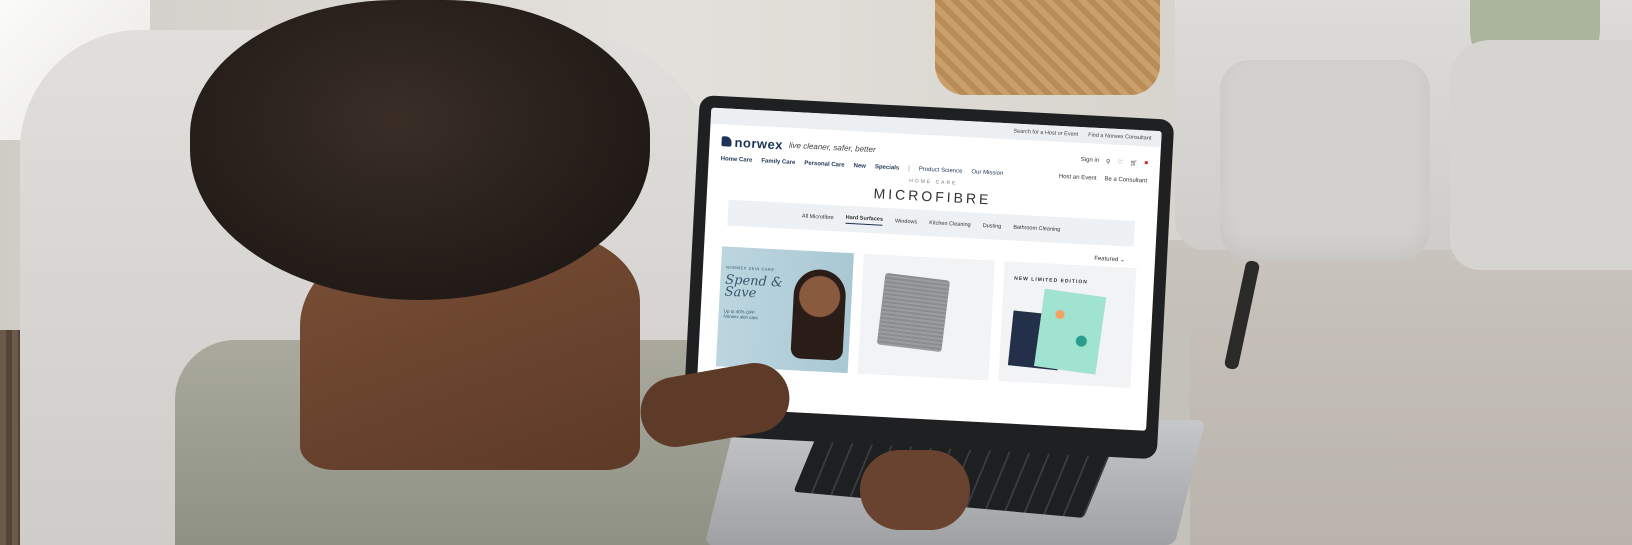 The image size is (1632, 545). I want to click on subnav-bathroom-cleaning: Bathroom Cleaning, so click(1036, 229).